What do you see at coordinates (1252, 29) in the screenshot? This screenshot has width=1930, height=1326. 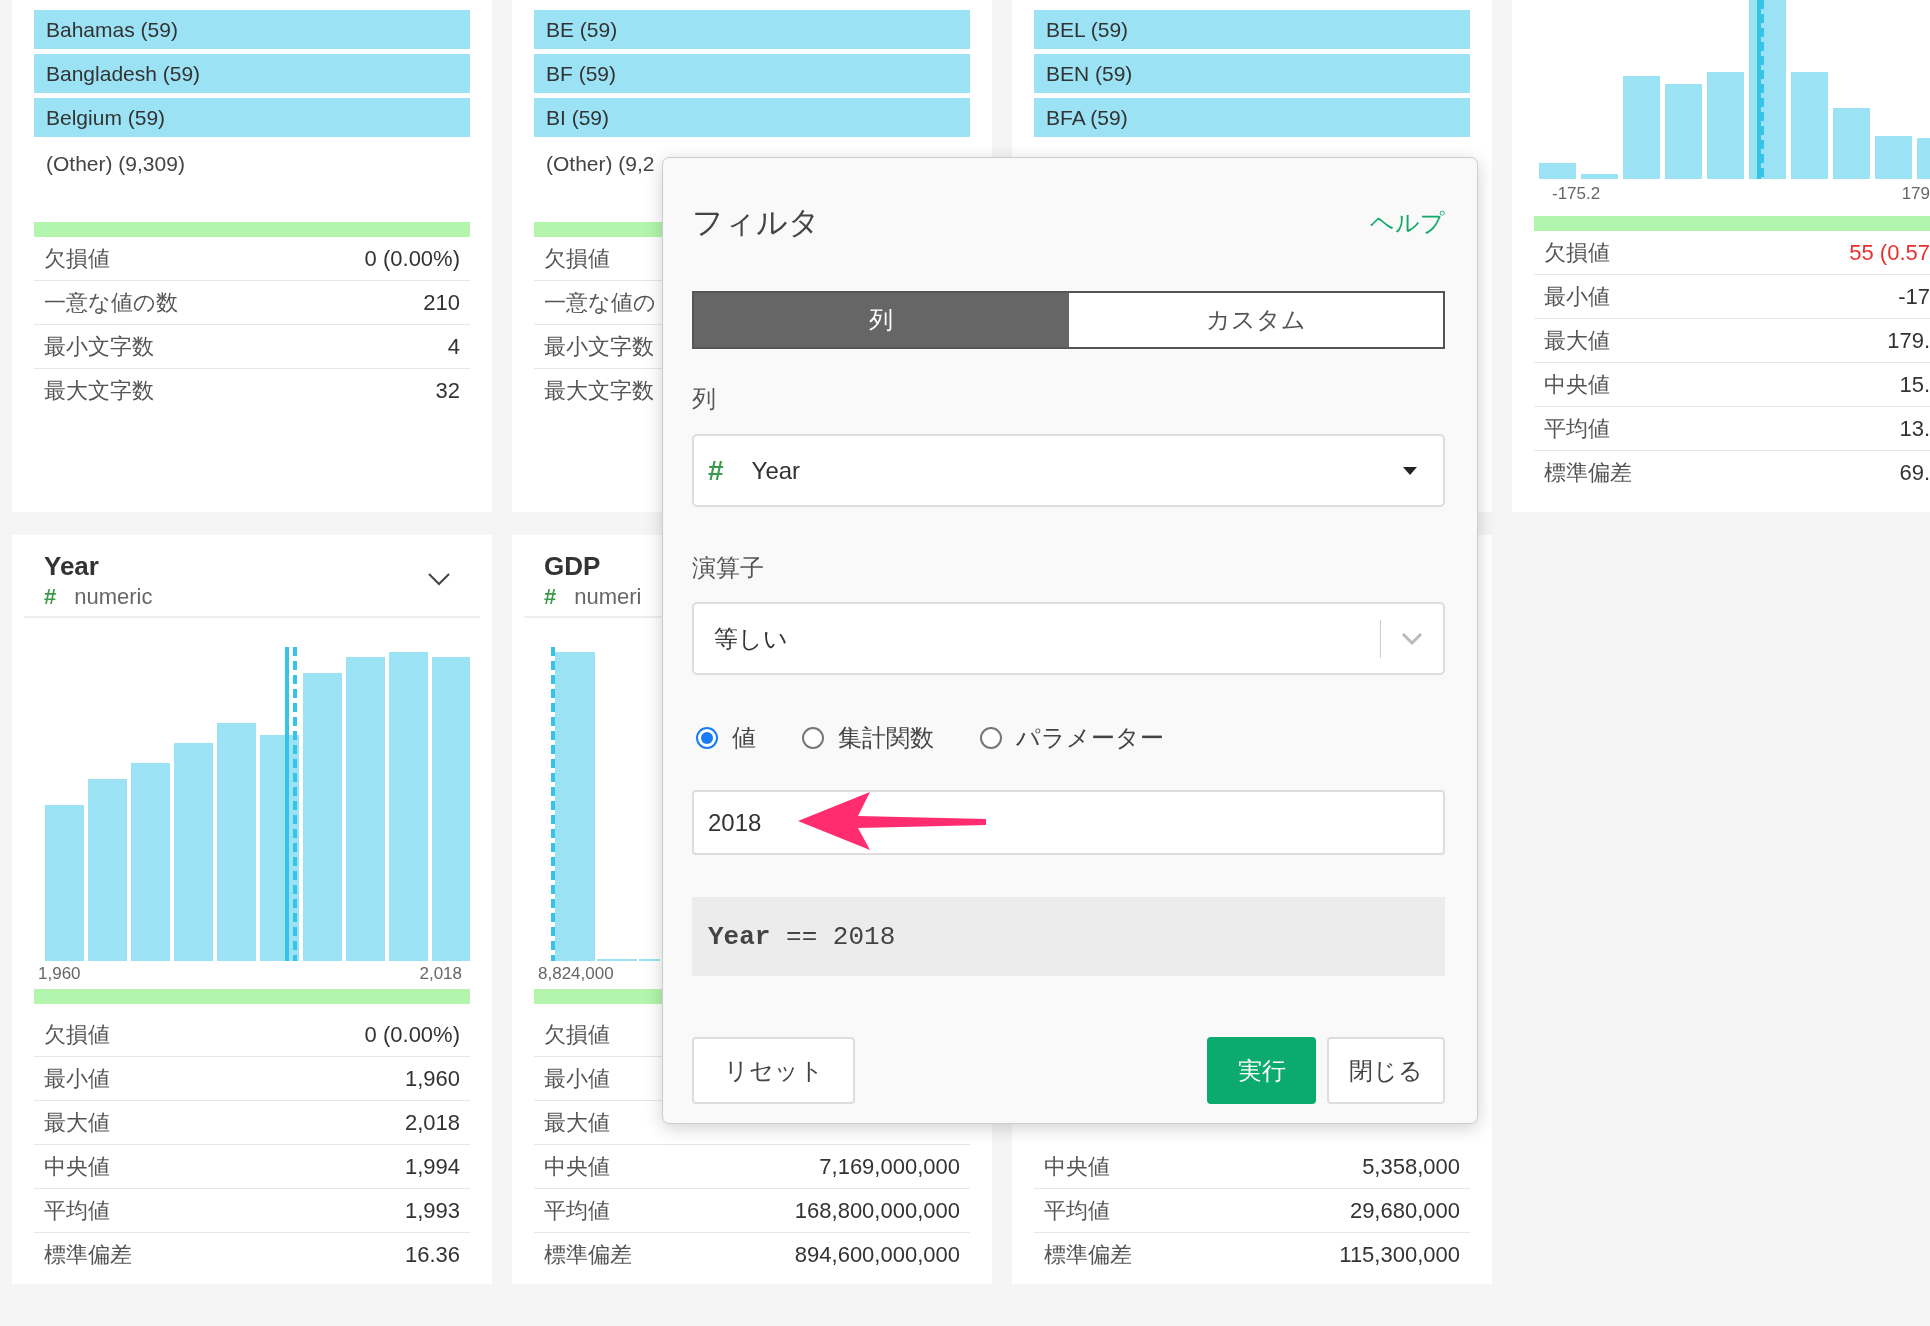 I see `category-bar: BEL (59)` at bounding box center [1252, 29].